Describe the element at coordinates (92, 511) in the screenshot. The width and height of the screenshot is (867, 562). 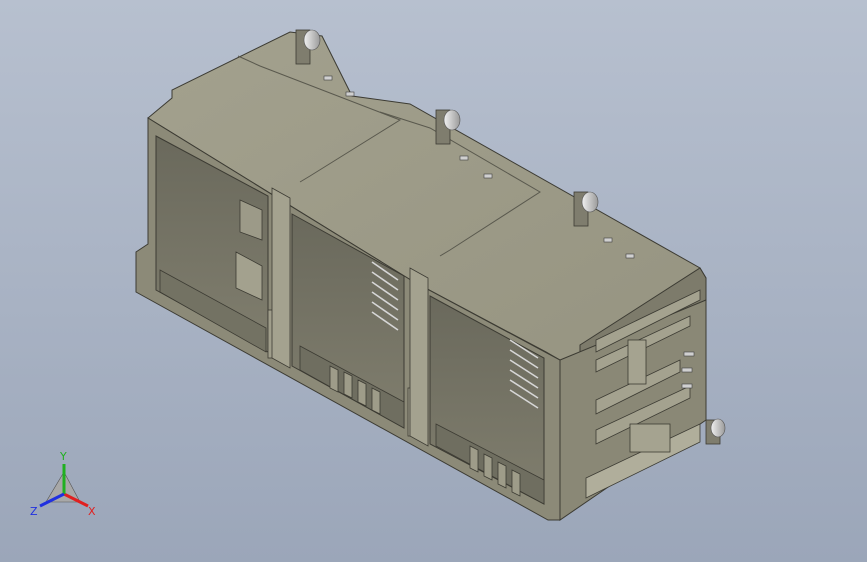
I see `x-axis-label: X` at that location.